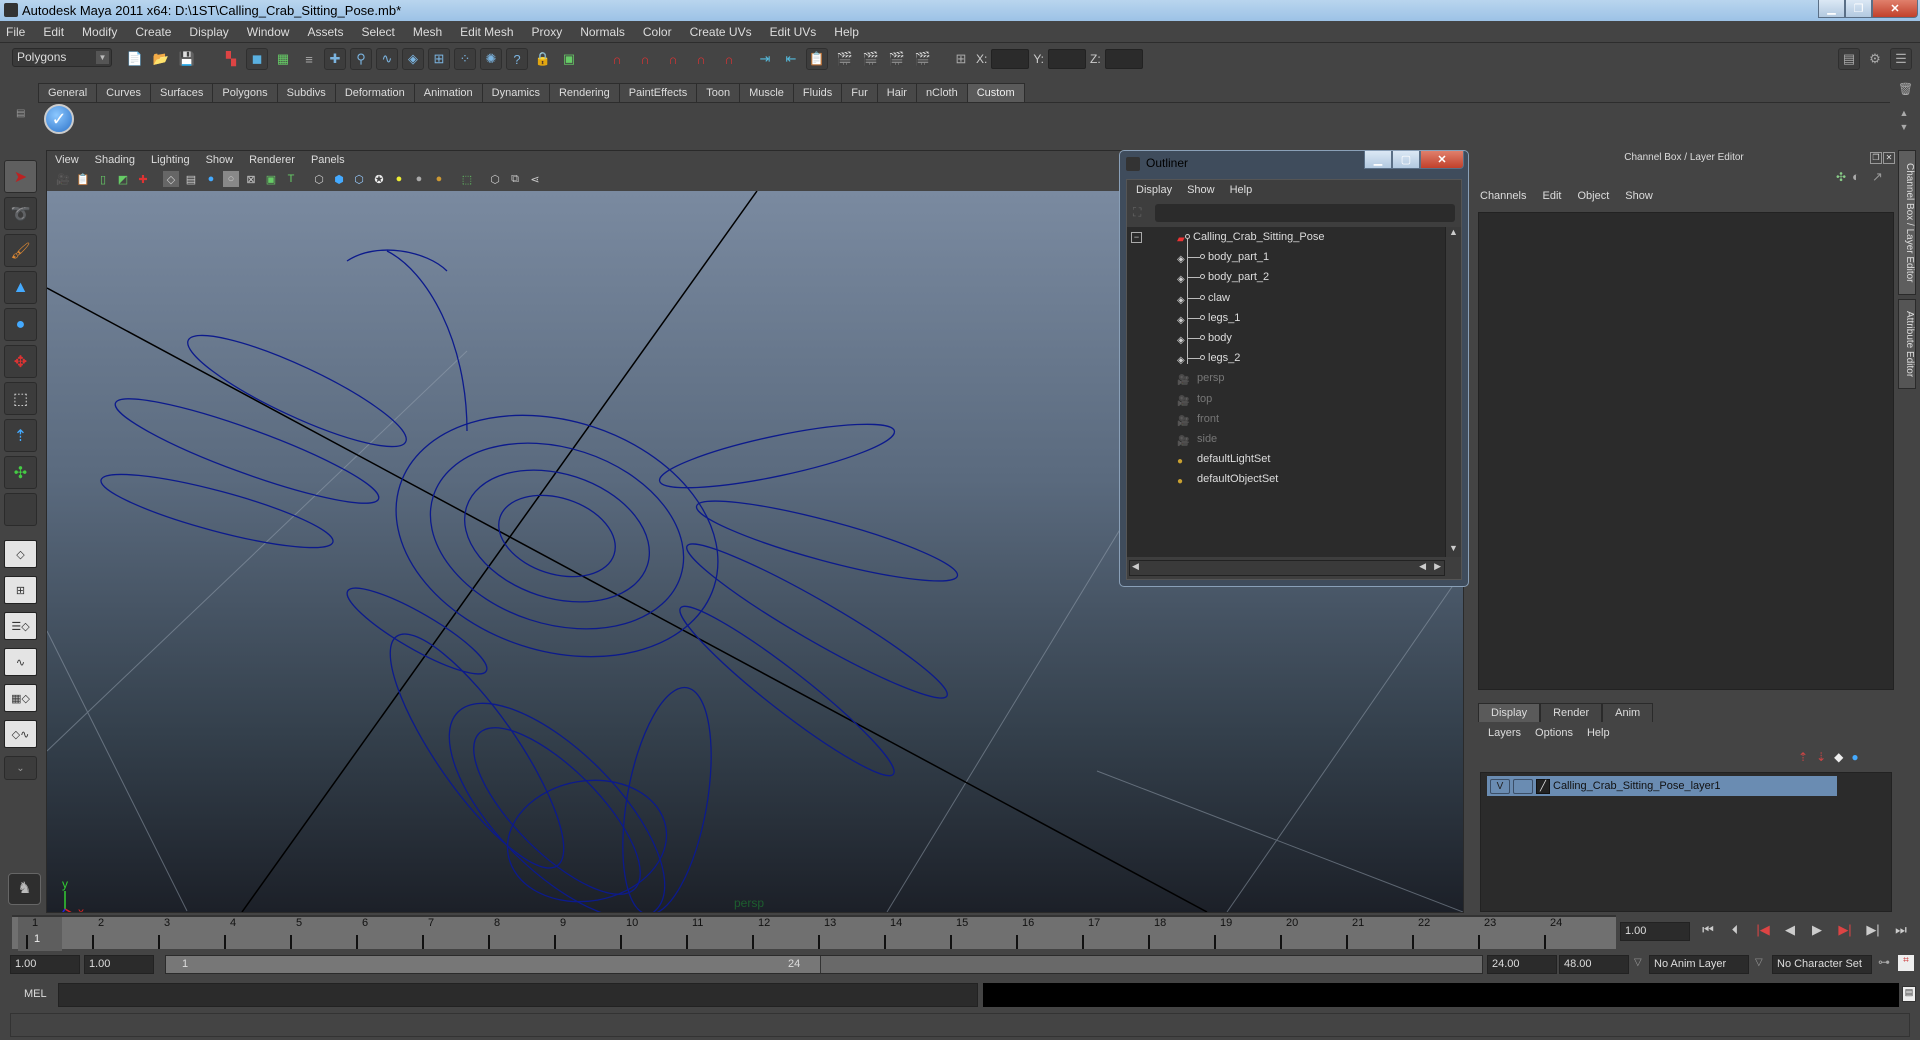 Image resolution: width=1920 pixels, height=1040 pixels. Describe the element at coordinates (547, 32) in the screenshot. I see `menu-proxy: Proxy` at that location.